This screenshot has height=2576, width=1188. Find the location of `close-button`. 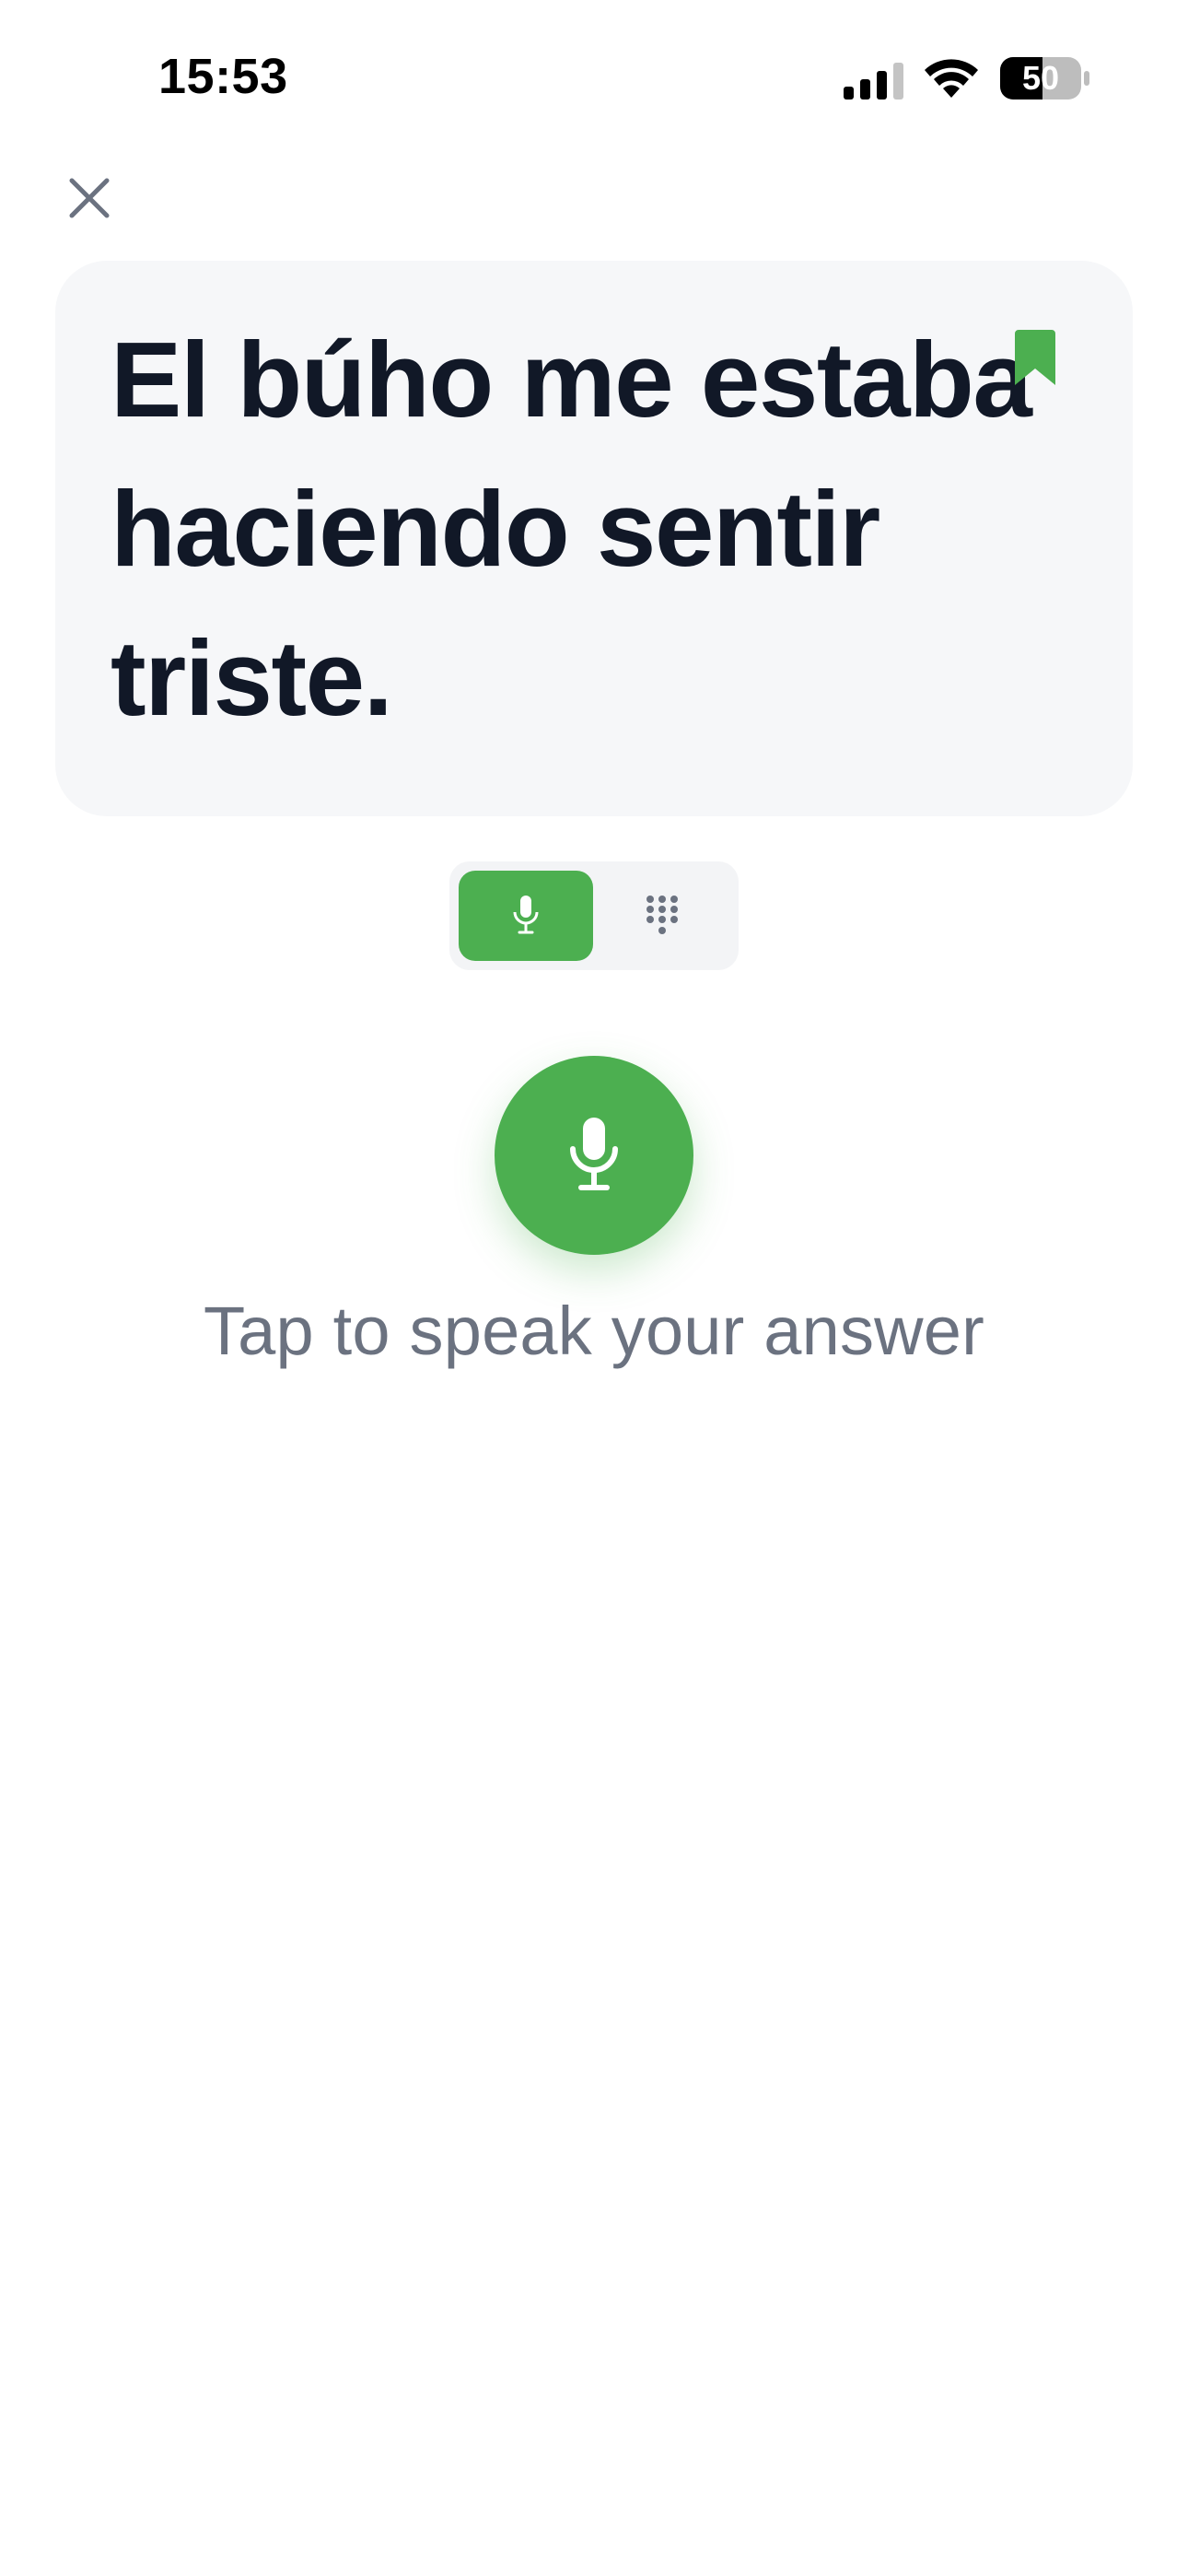

close-button is located at coordinates (89, 198).